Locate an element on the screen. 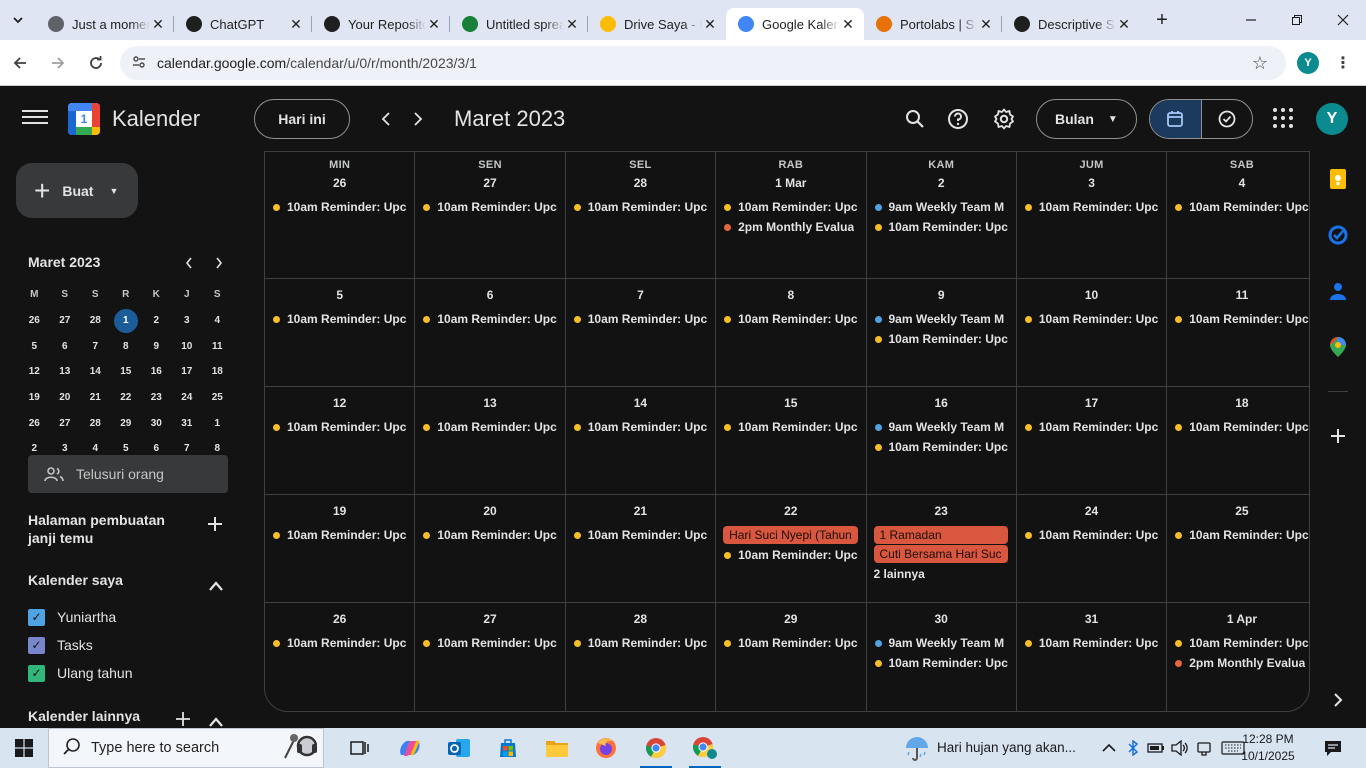  today-button: Hari ini is located at coordinates (302, 119).